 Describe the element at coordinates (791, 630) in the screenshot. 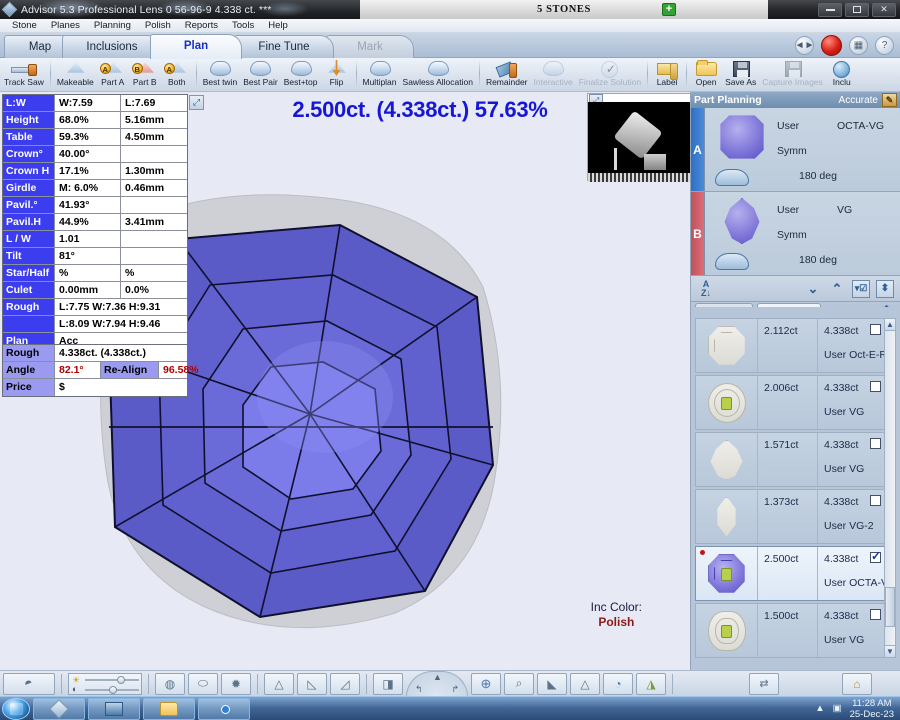

I see `list-item: 1.500ct 4.338ct User VG` at that location.